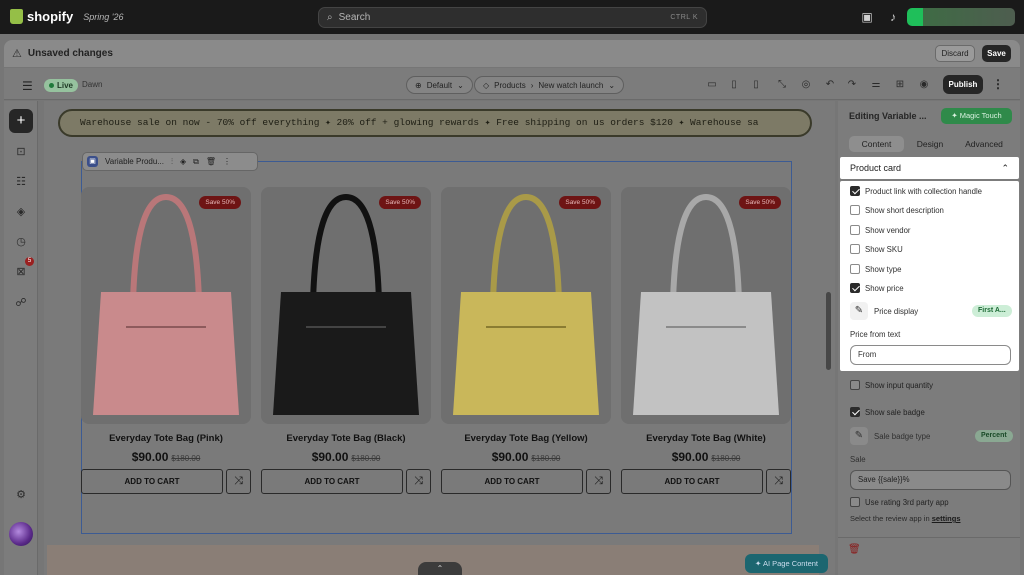 This screenshot has height=575, width=1024. What do you see at coordinates (884, 311) in the screenshot?
I see `price-display-setting: ✎ Price display` at bounding box center [884, 311].